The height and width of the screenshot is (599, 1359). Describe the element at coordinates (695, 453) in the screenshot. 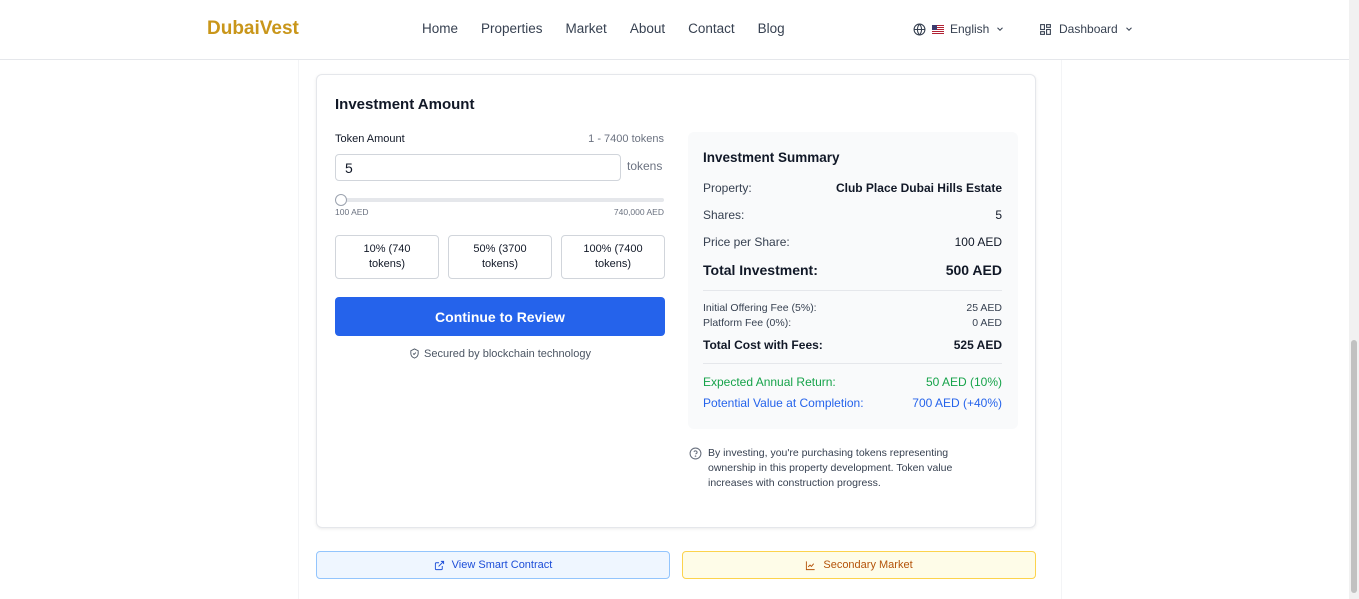

I see `help-circle-icon` at that location.